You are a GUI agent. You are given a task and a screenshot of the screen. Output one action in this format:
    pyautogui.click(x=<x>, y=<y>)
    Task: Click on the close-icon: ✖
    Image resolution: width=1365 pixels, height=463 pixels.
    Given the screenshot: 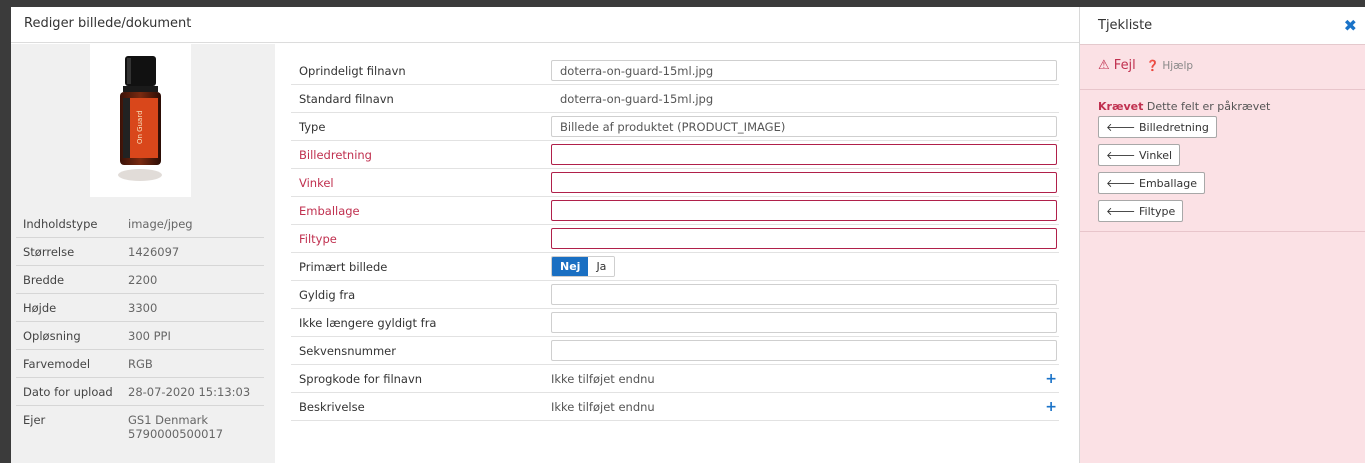 What is the action you would take?
    pyautogui.click(x=1350, y=25)
    